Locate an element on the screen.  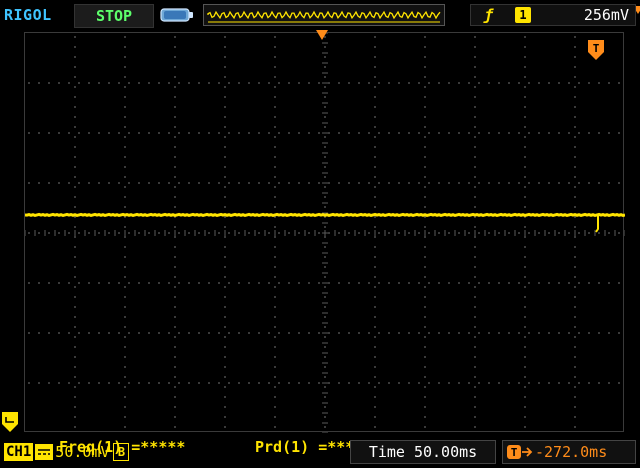
run-stop-status: STOP is located at coordinates (114, 16).